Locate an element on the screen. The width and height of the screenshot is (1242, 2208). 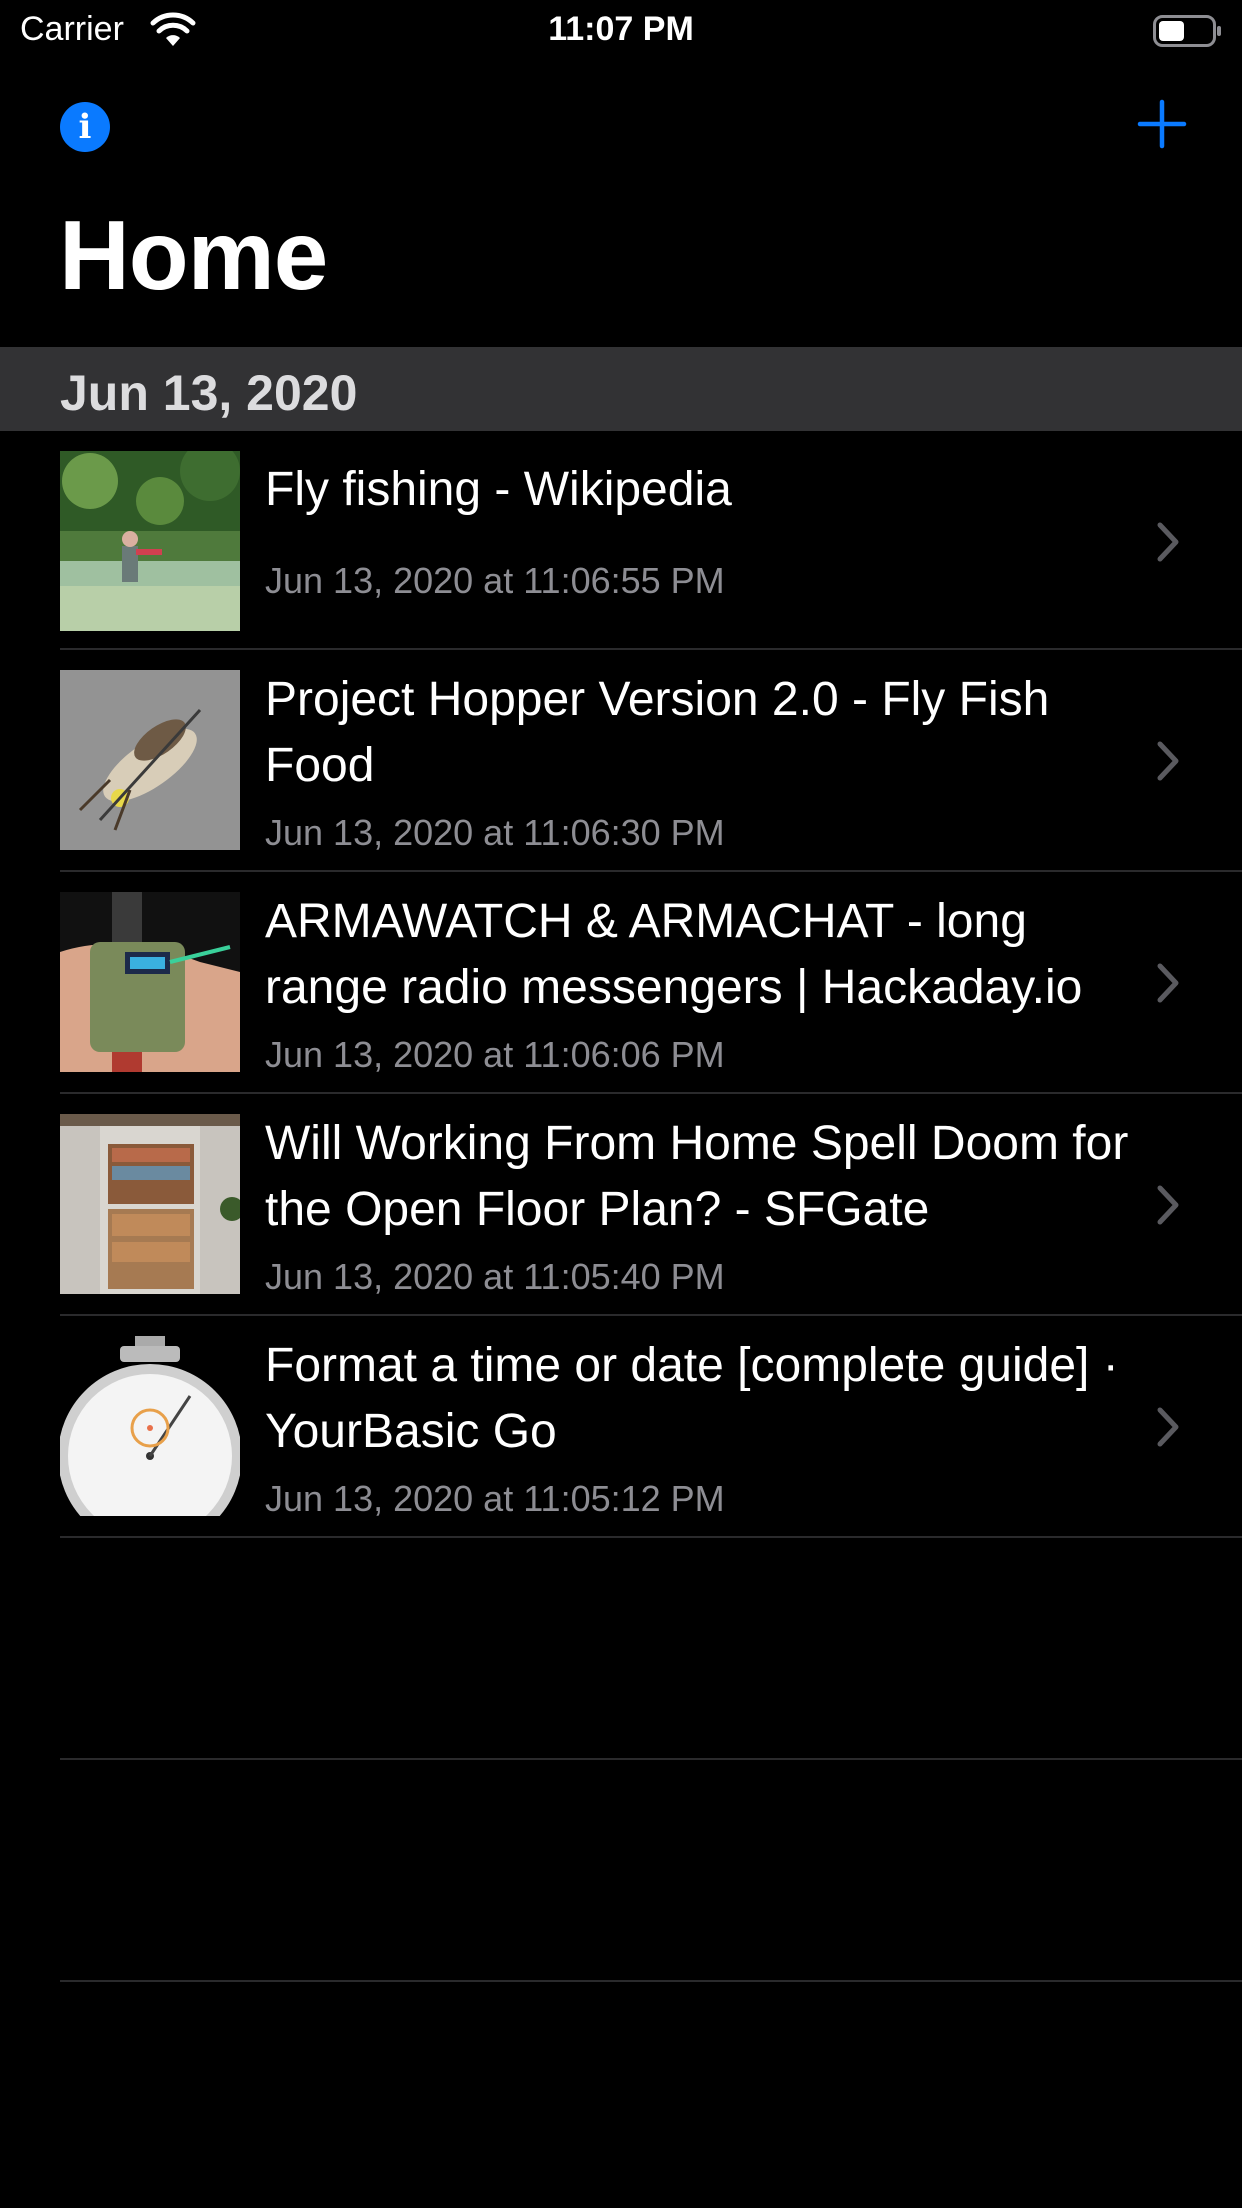
item-timestamp: Jun 13, 2020 at 11:05:40 PM is located at coordinates (495, 1276).